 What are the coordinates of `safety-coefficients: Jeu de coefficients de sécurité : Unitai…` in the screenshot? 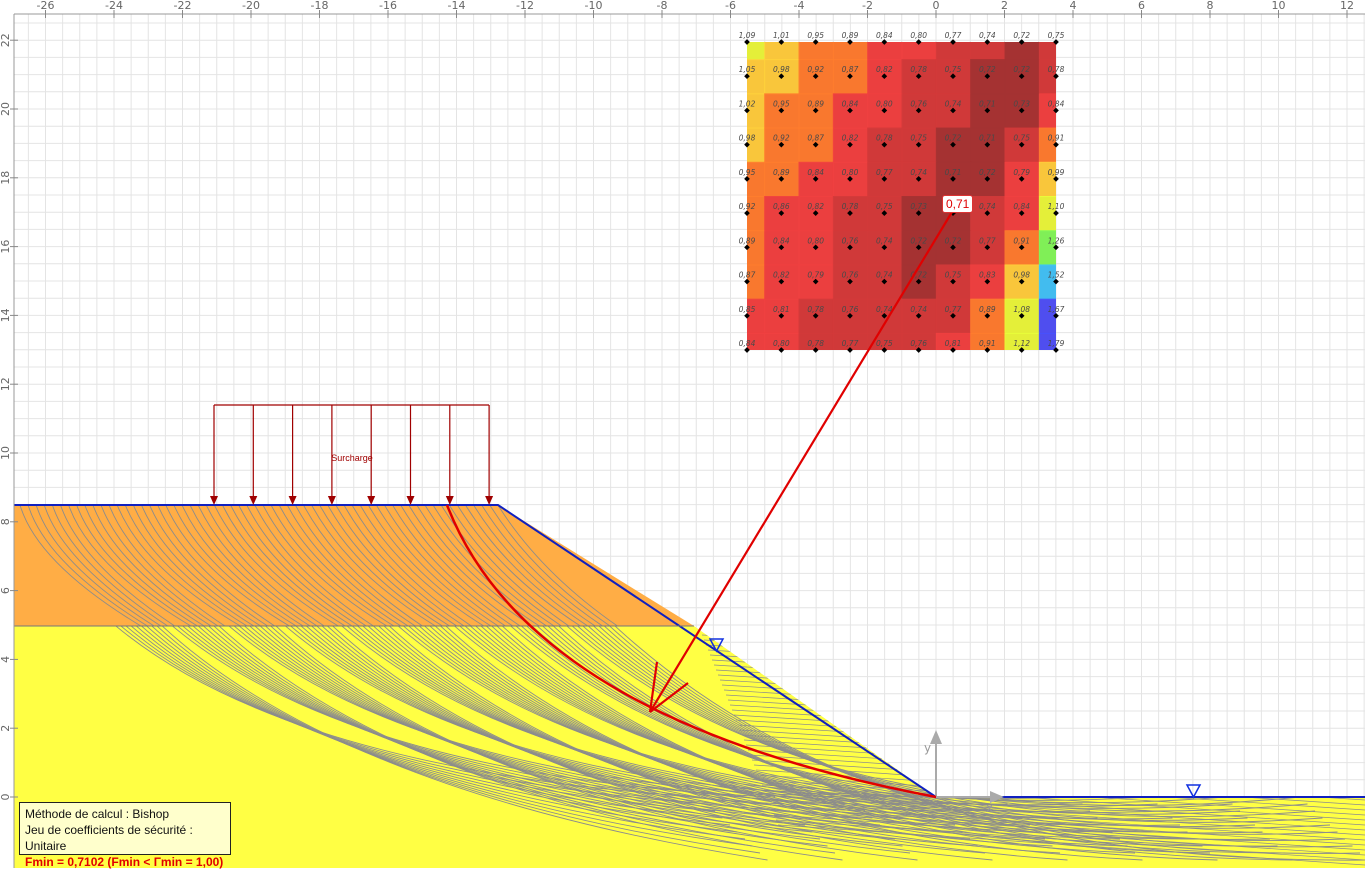 It's located at (109, 838).